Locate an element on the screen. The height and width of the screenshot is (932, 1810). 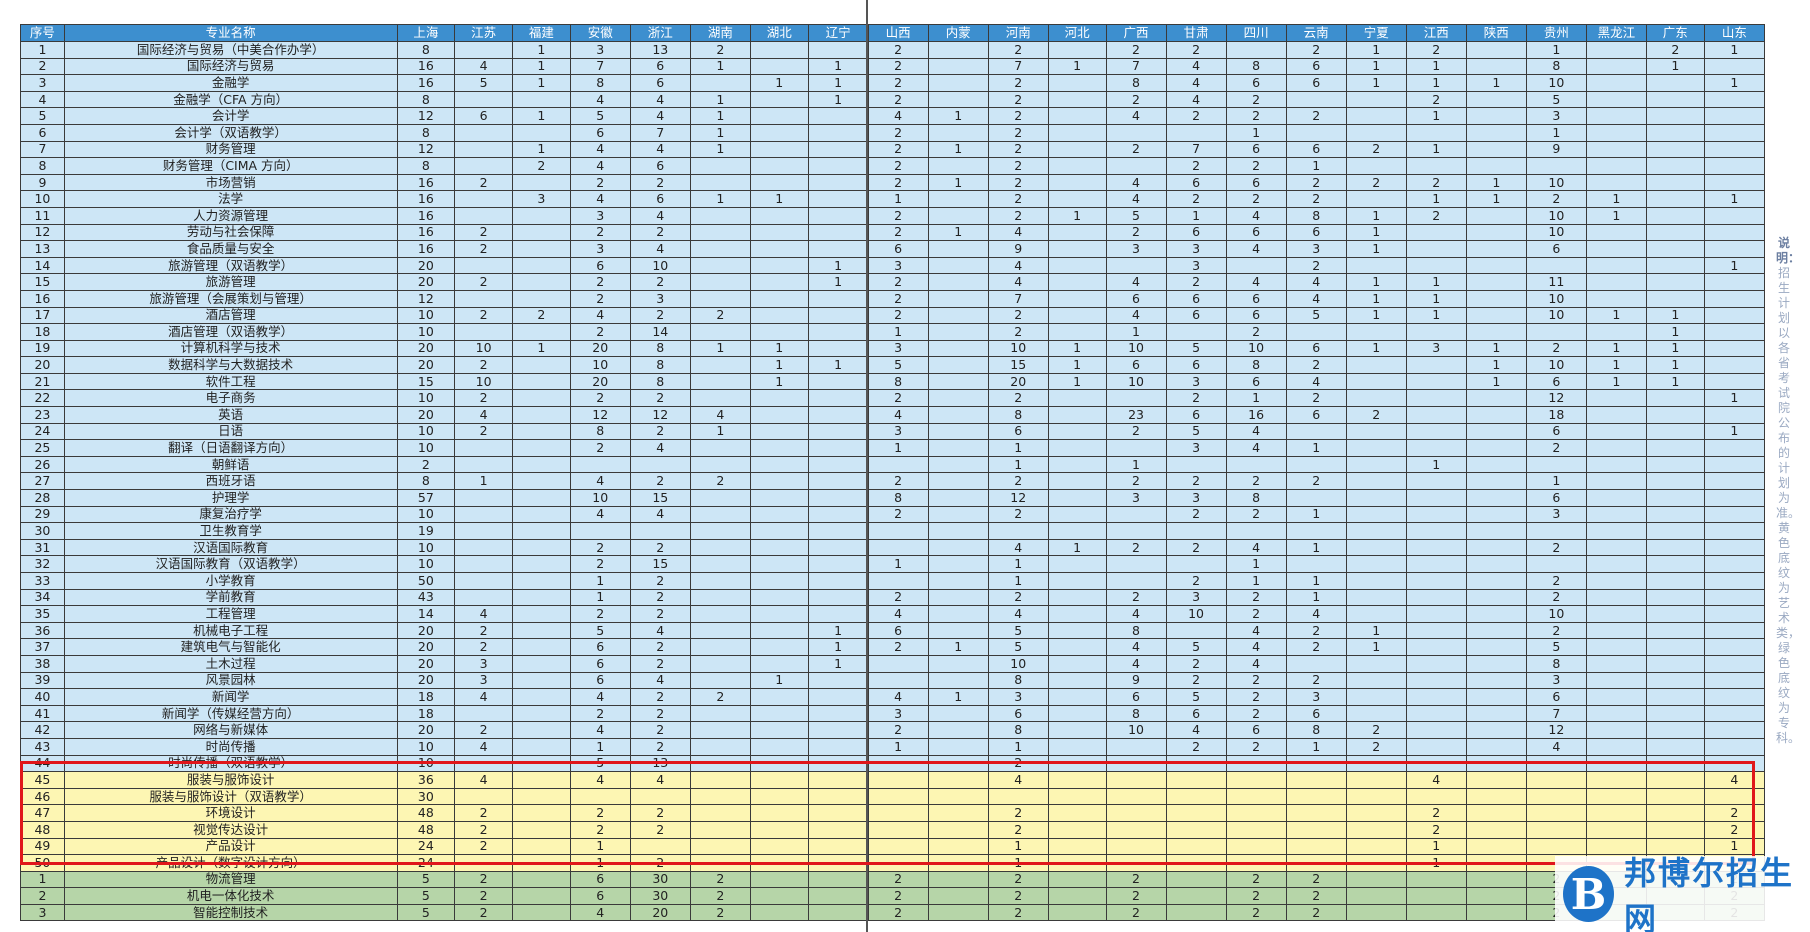
row-number-cell: 6 is located at coordinates (42, 132).